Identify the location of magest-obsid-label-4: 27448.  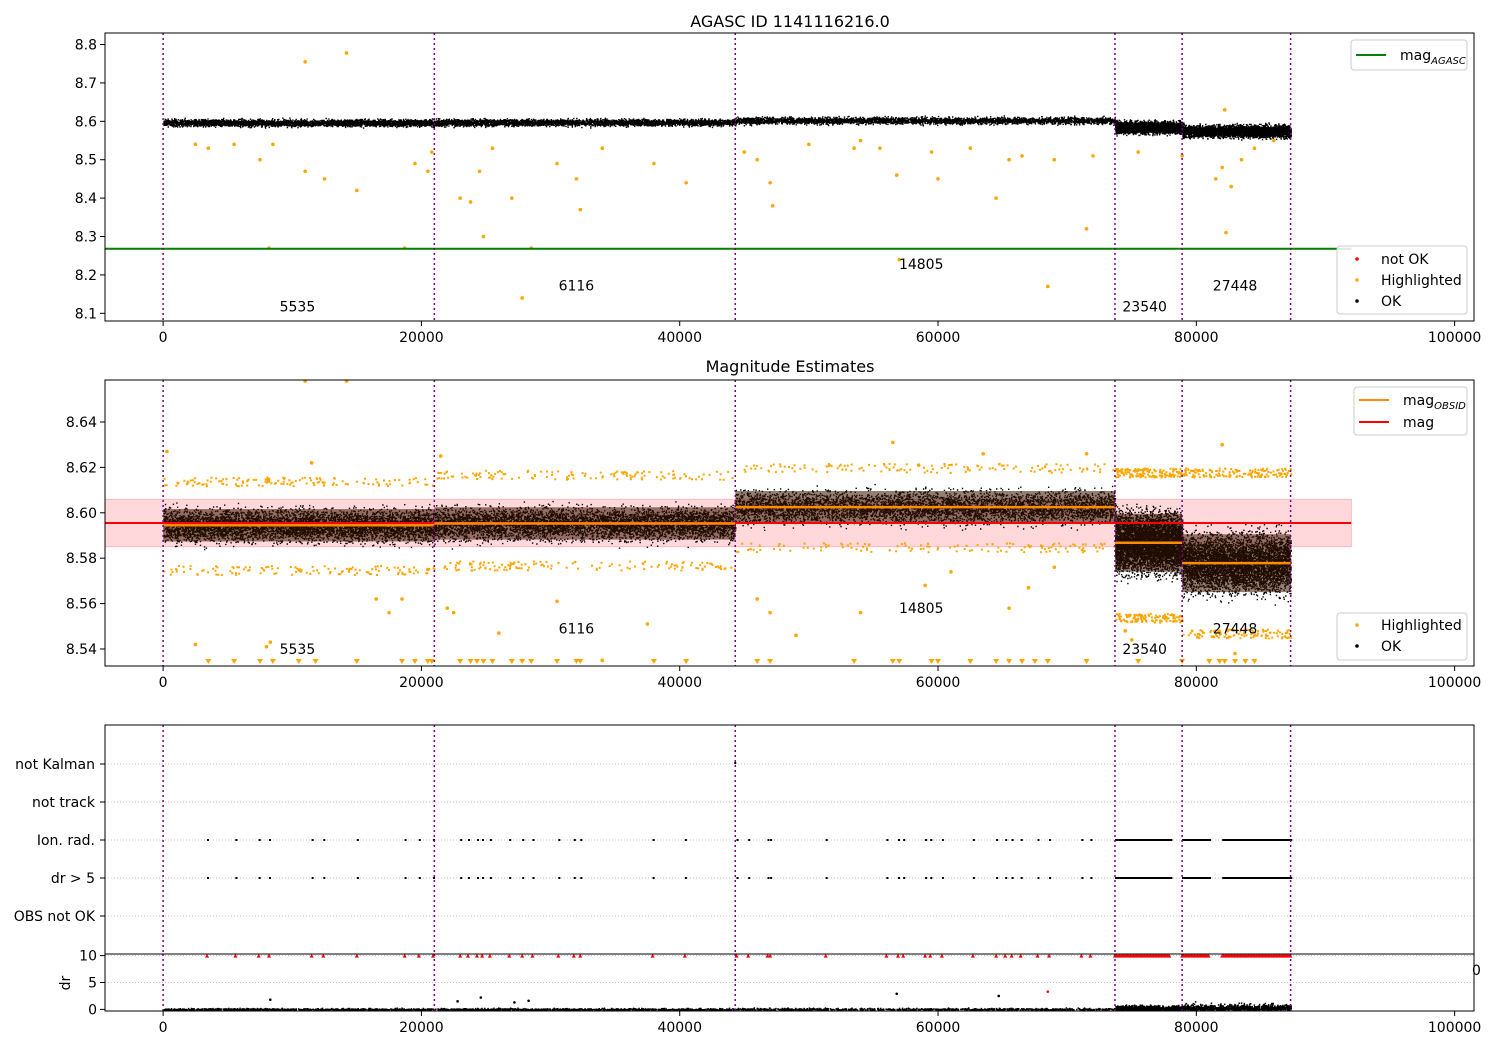
(1235, 630).